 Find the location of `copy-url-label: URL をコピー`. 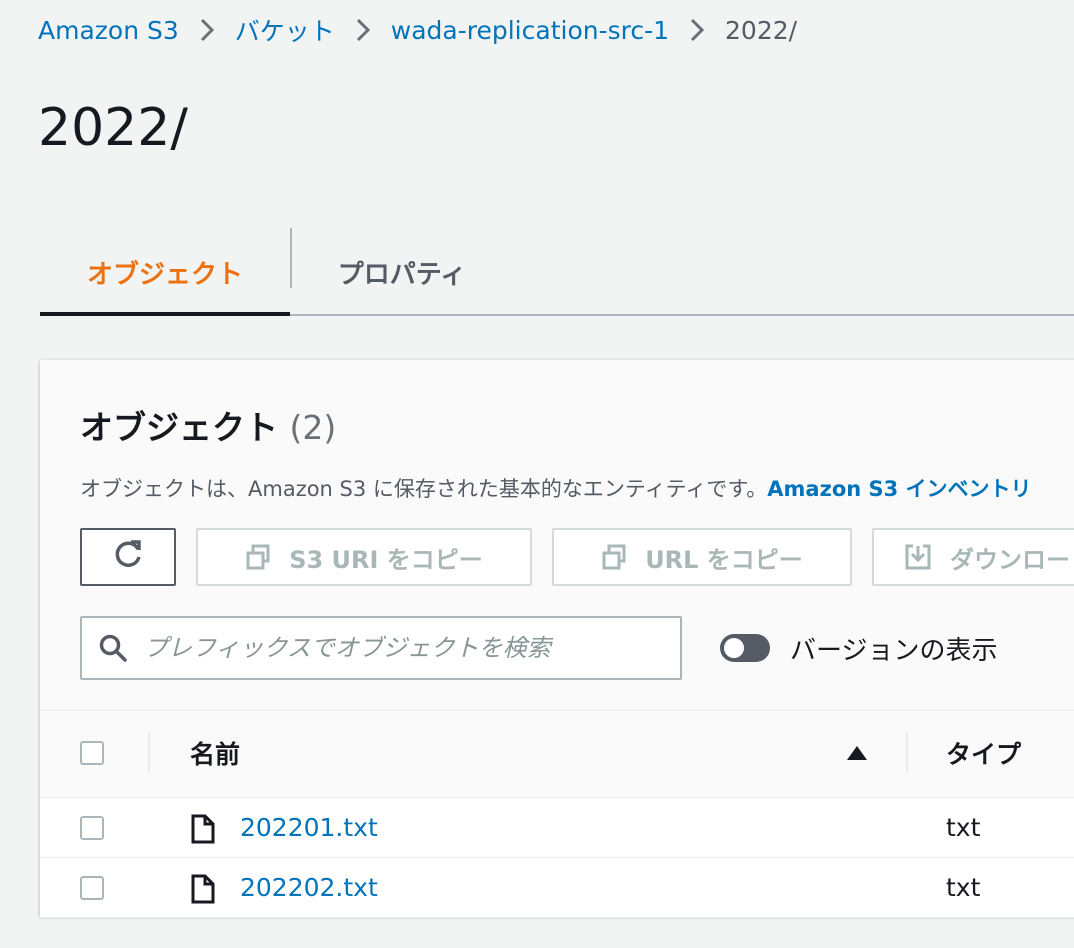

copy-url-label: URL をコピー is located at coordinates (724, 559).